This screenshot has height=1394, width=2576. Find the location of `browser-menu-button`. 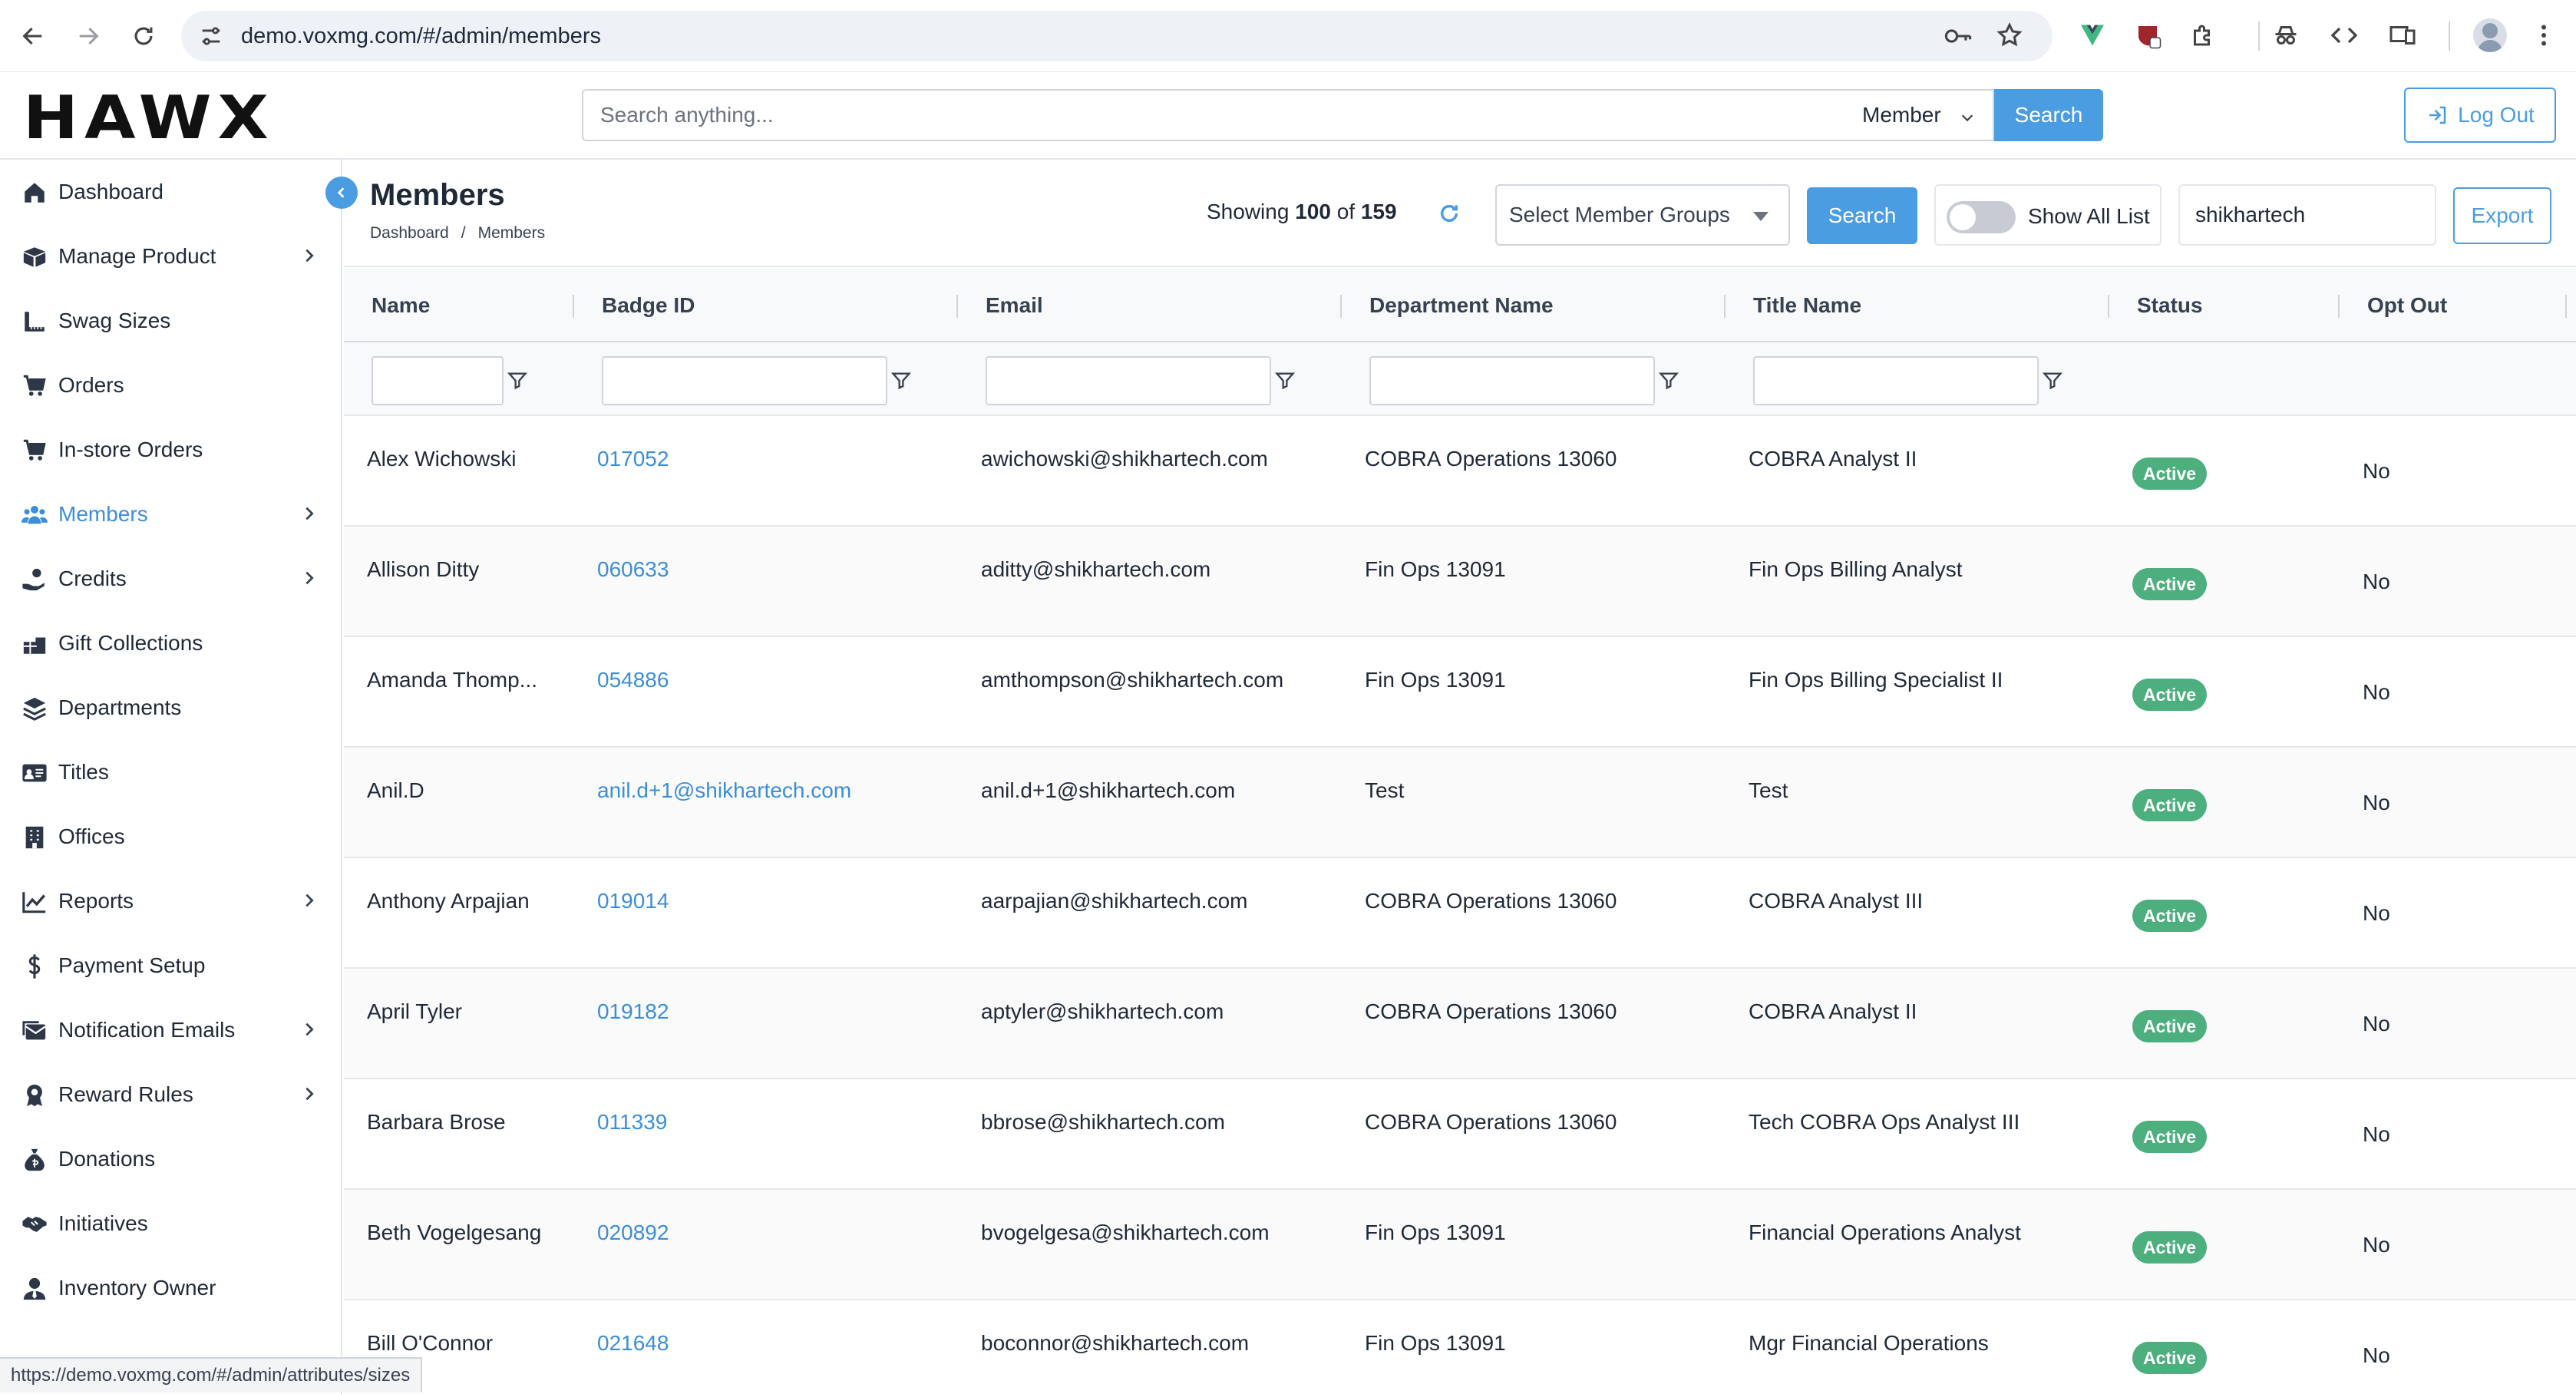

browser-menu-button is located at coordinates (2544, 35).